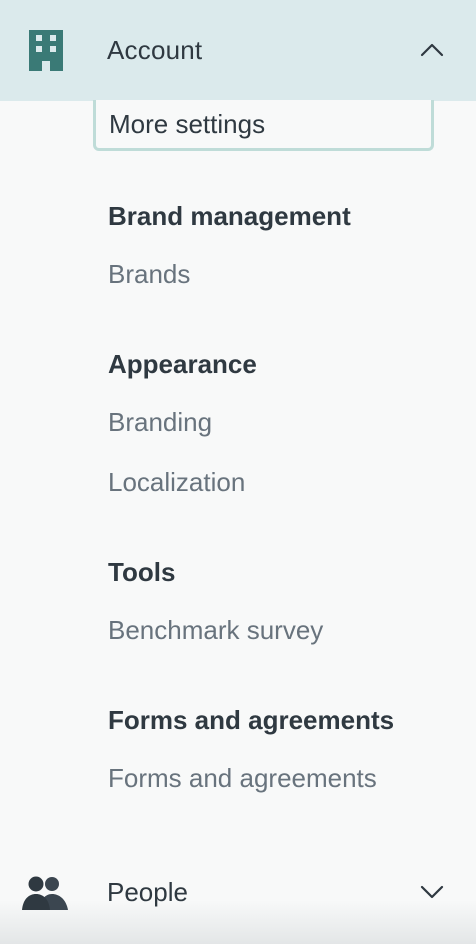 This screenshot has height=944, width=476. What do you see at coordinates (142, 572) in the screenshot?
I see `section-title-tools: Tools` at bounding box center [142, 572].